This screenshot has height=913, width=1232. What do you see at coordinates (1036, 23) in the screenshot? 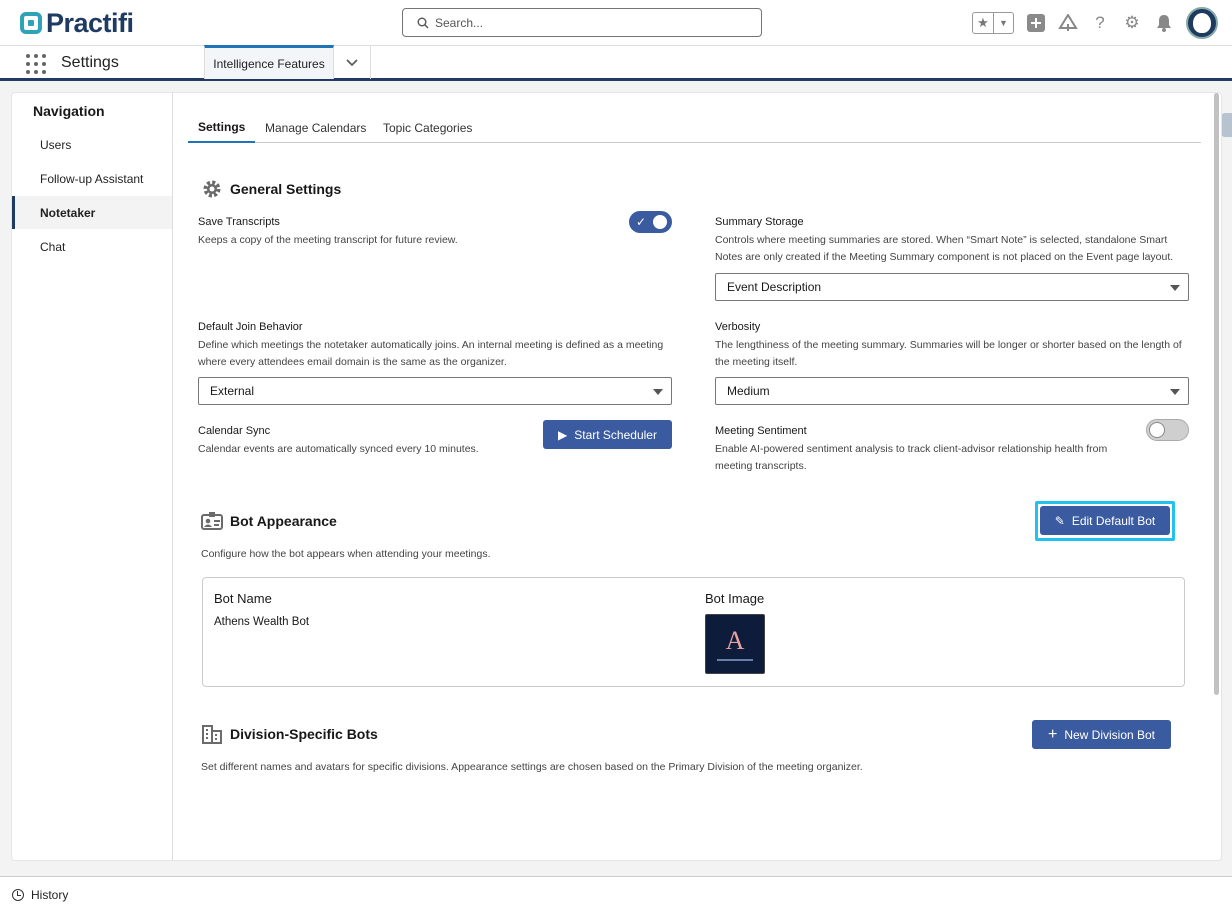
I see `add-icon` at bounding box center [1036, 23].